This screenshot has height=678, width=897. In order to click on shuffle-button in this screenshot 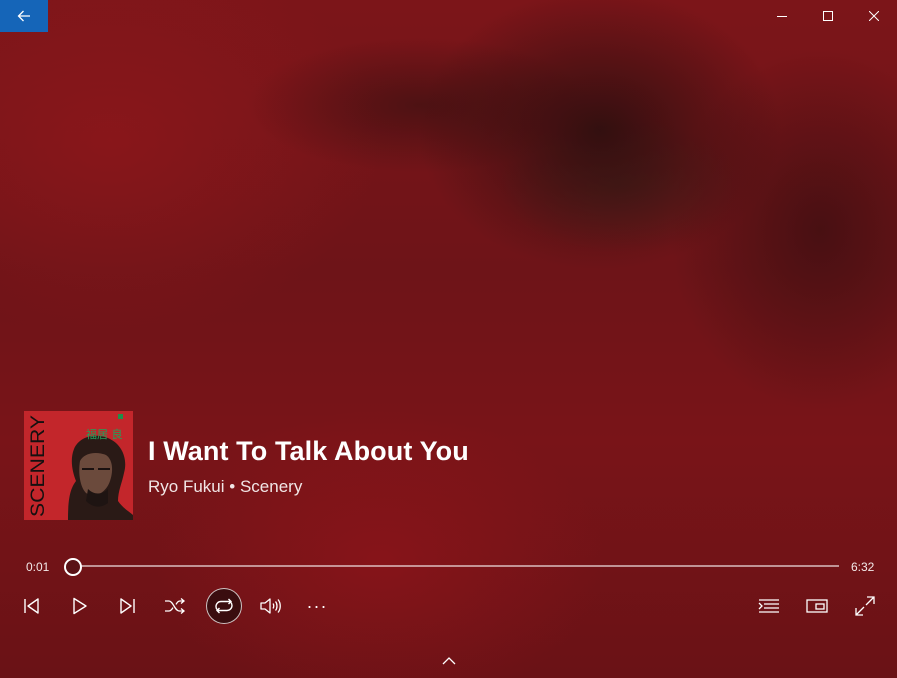, I will do `click(175, 606)`.